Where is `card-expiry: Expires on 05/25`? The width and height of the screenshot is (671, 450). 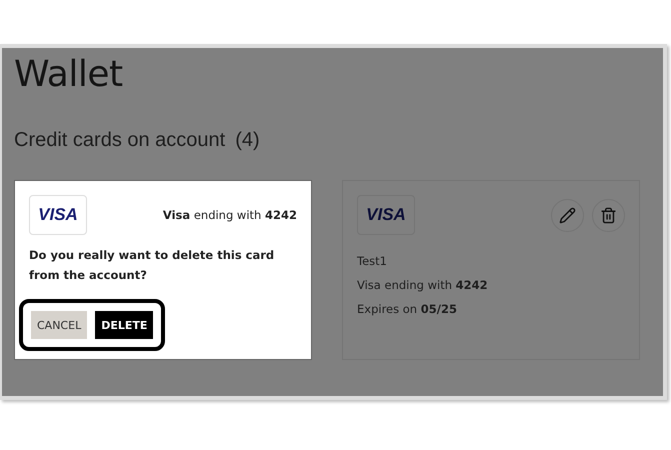 card-expiry: Expires on 05/25 is located at coordinates (407, 309).